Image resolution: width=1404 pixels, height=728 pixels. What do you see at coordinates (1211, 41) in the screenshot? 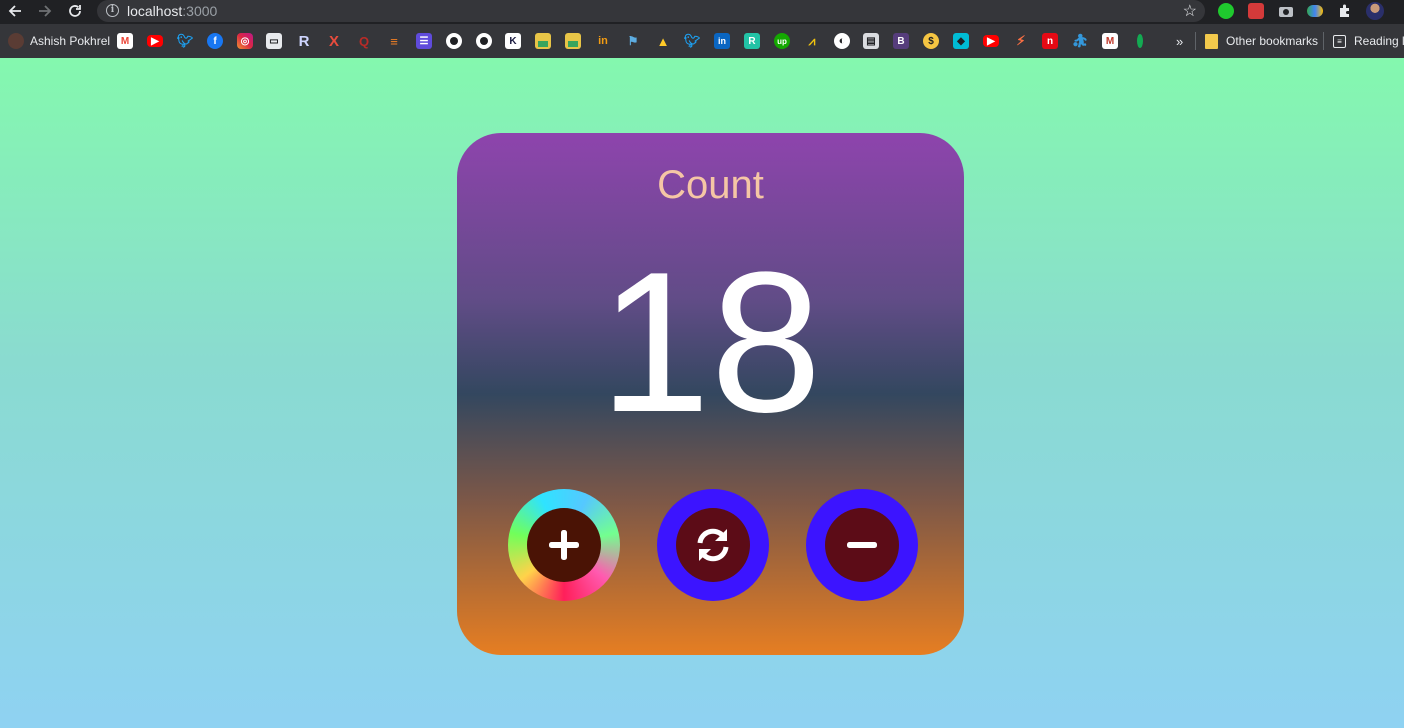
I see `folder-icon` at bounding box center [1211, 41].